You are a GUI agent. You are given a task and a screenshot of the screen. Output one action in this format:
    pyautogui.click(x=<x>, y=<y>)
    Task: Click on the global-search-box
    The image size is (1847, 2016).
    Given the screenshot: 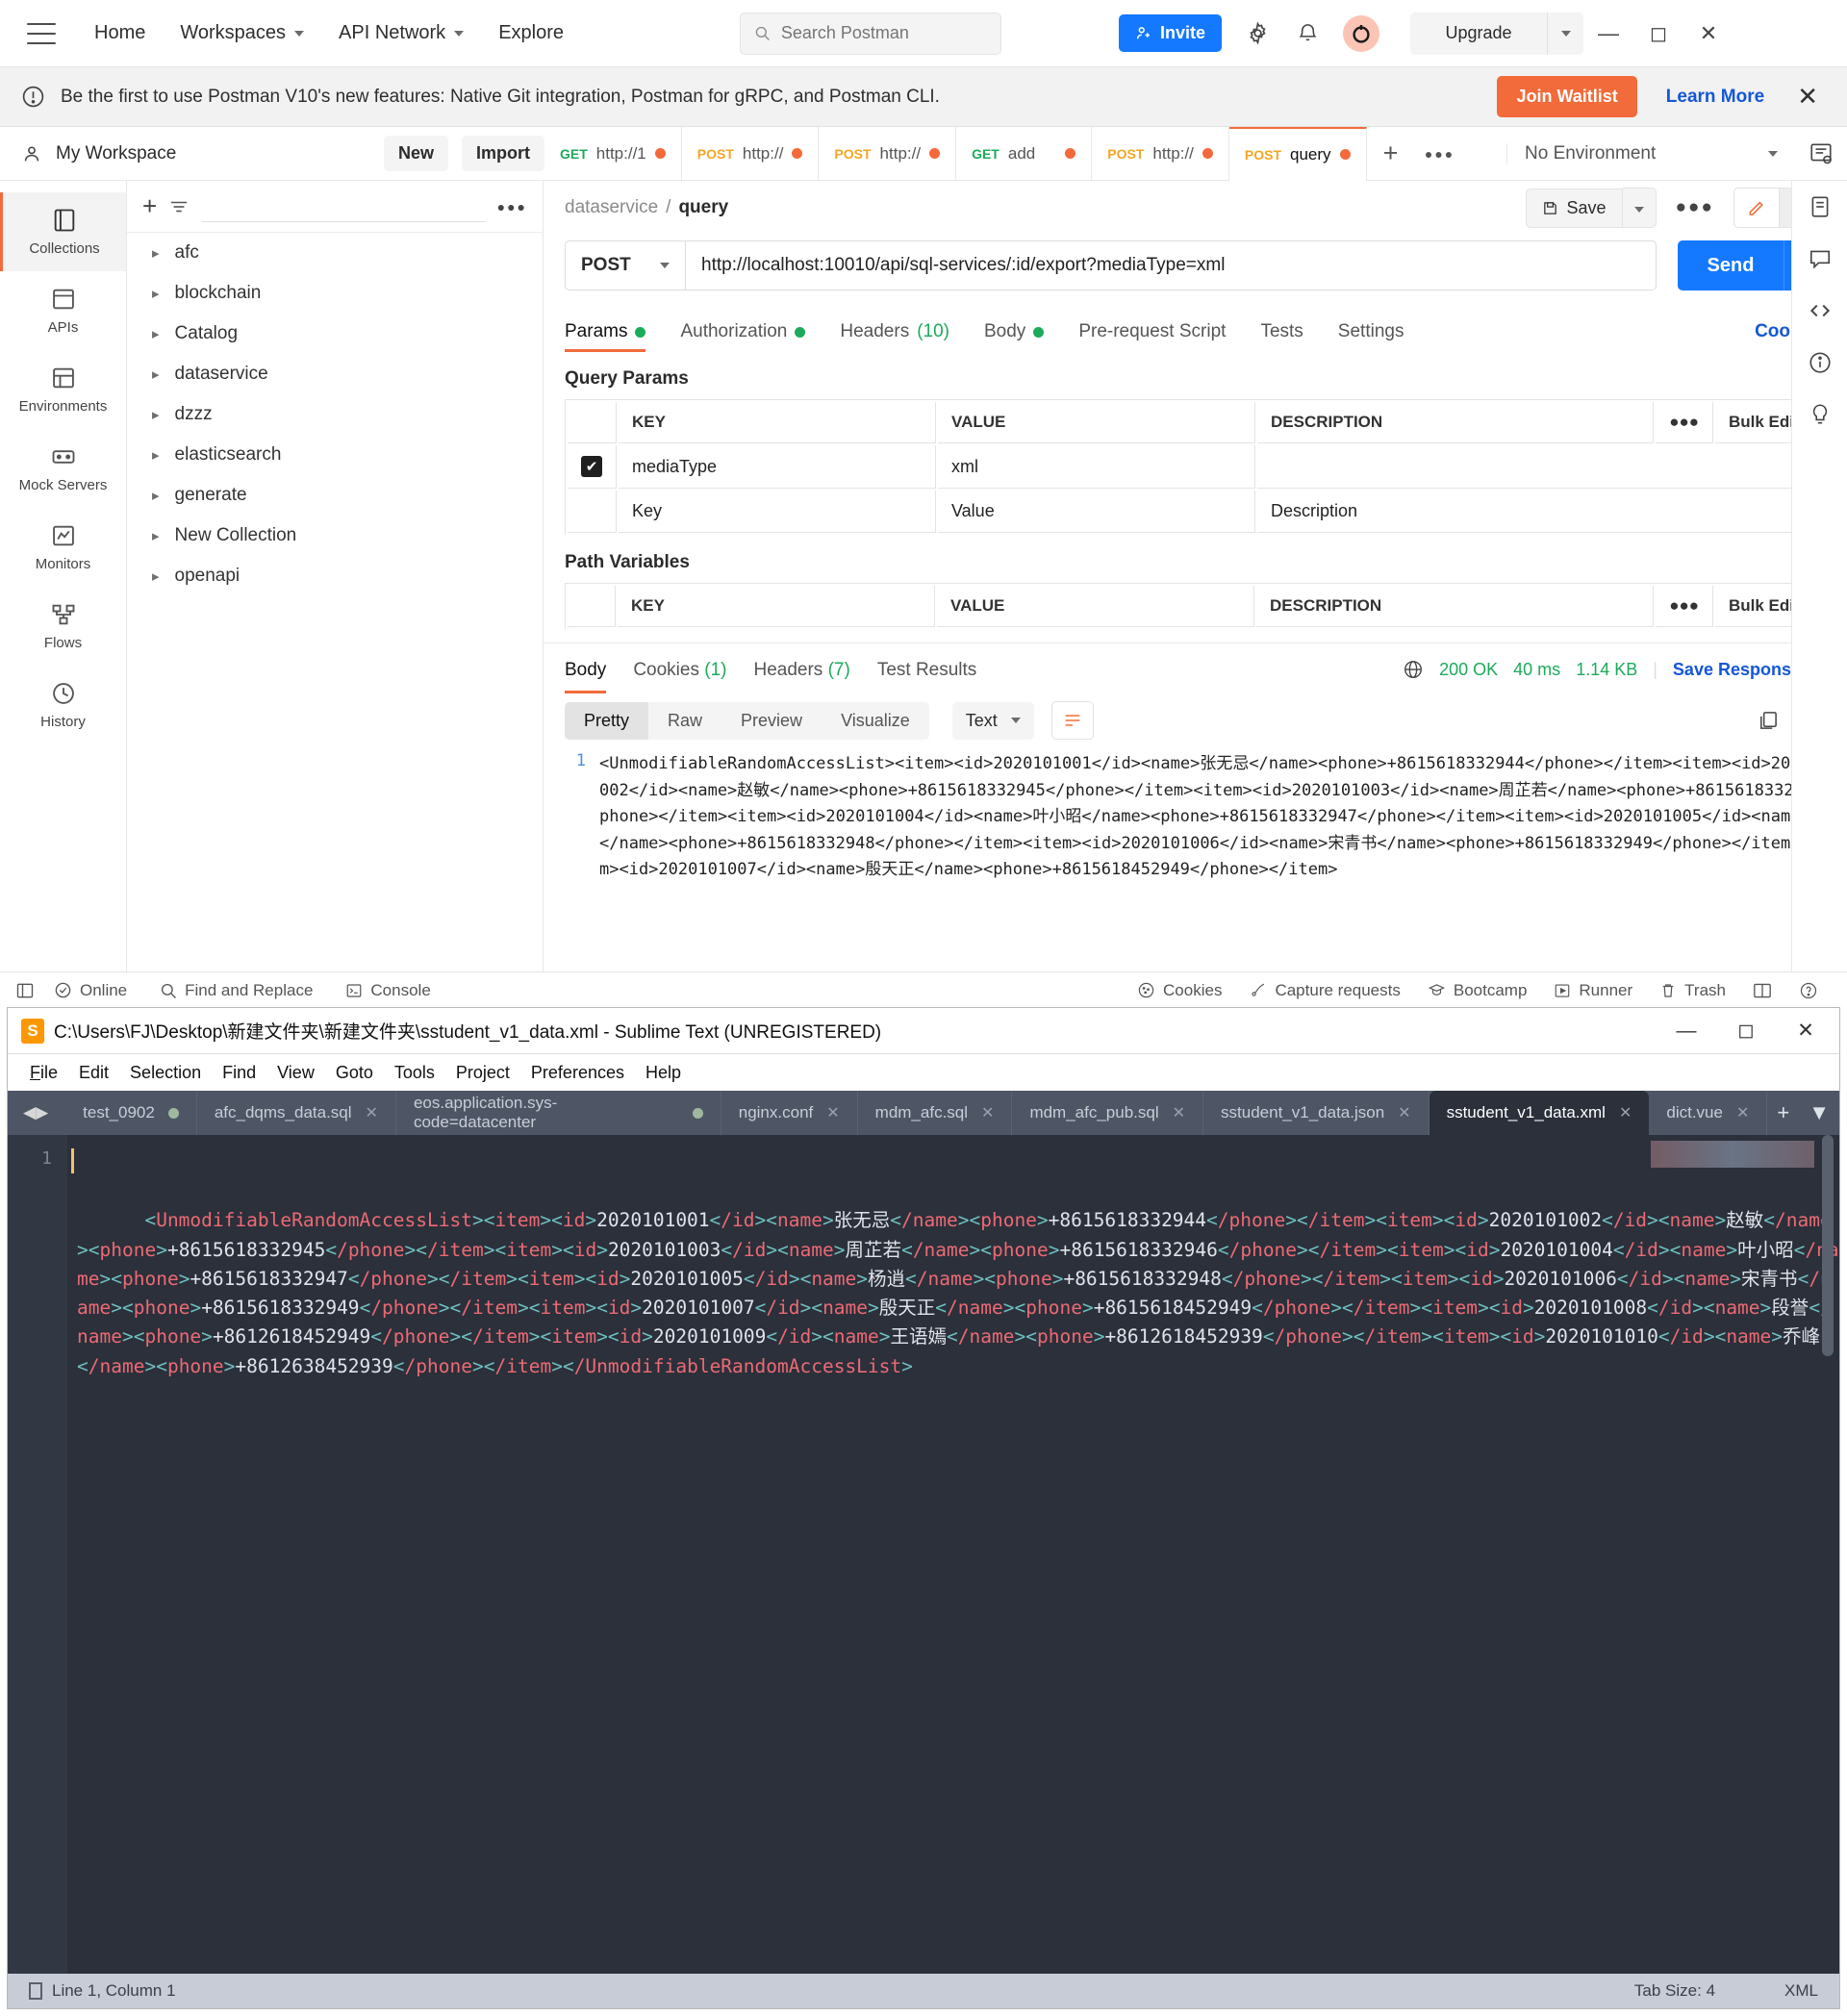 What is the action you would take?
    pyautogui.click(x=871, y=34)
    